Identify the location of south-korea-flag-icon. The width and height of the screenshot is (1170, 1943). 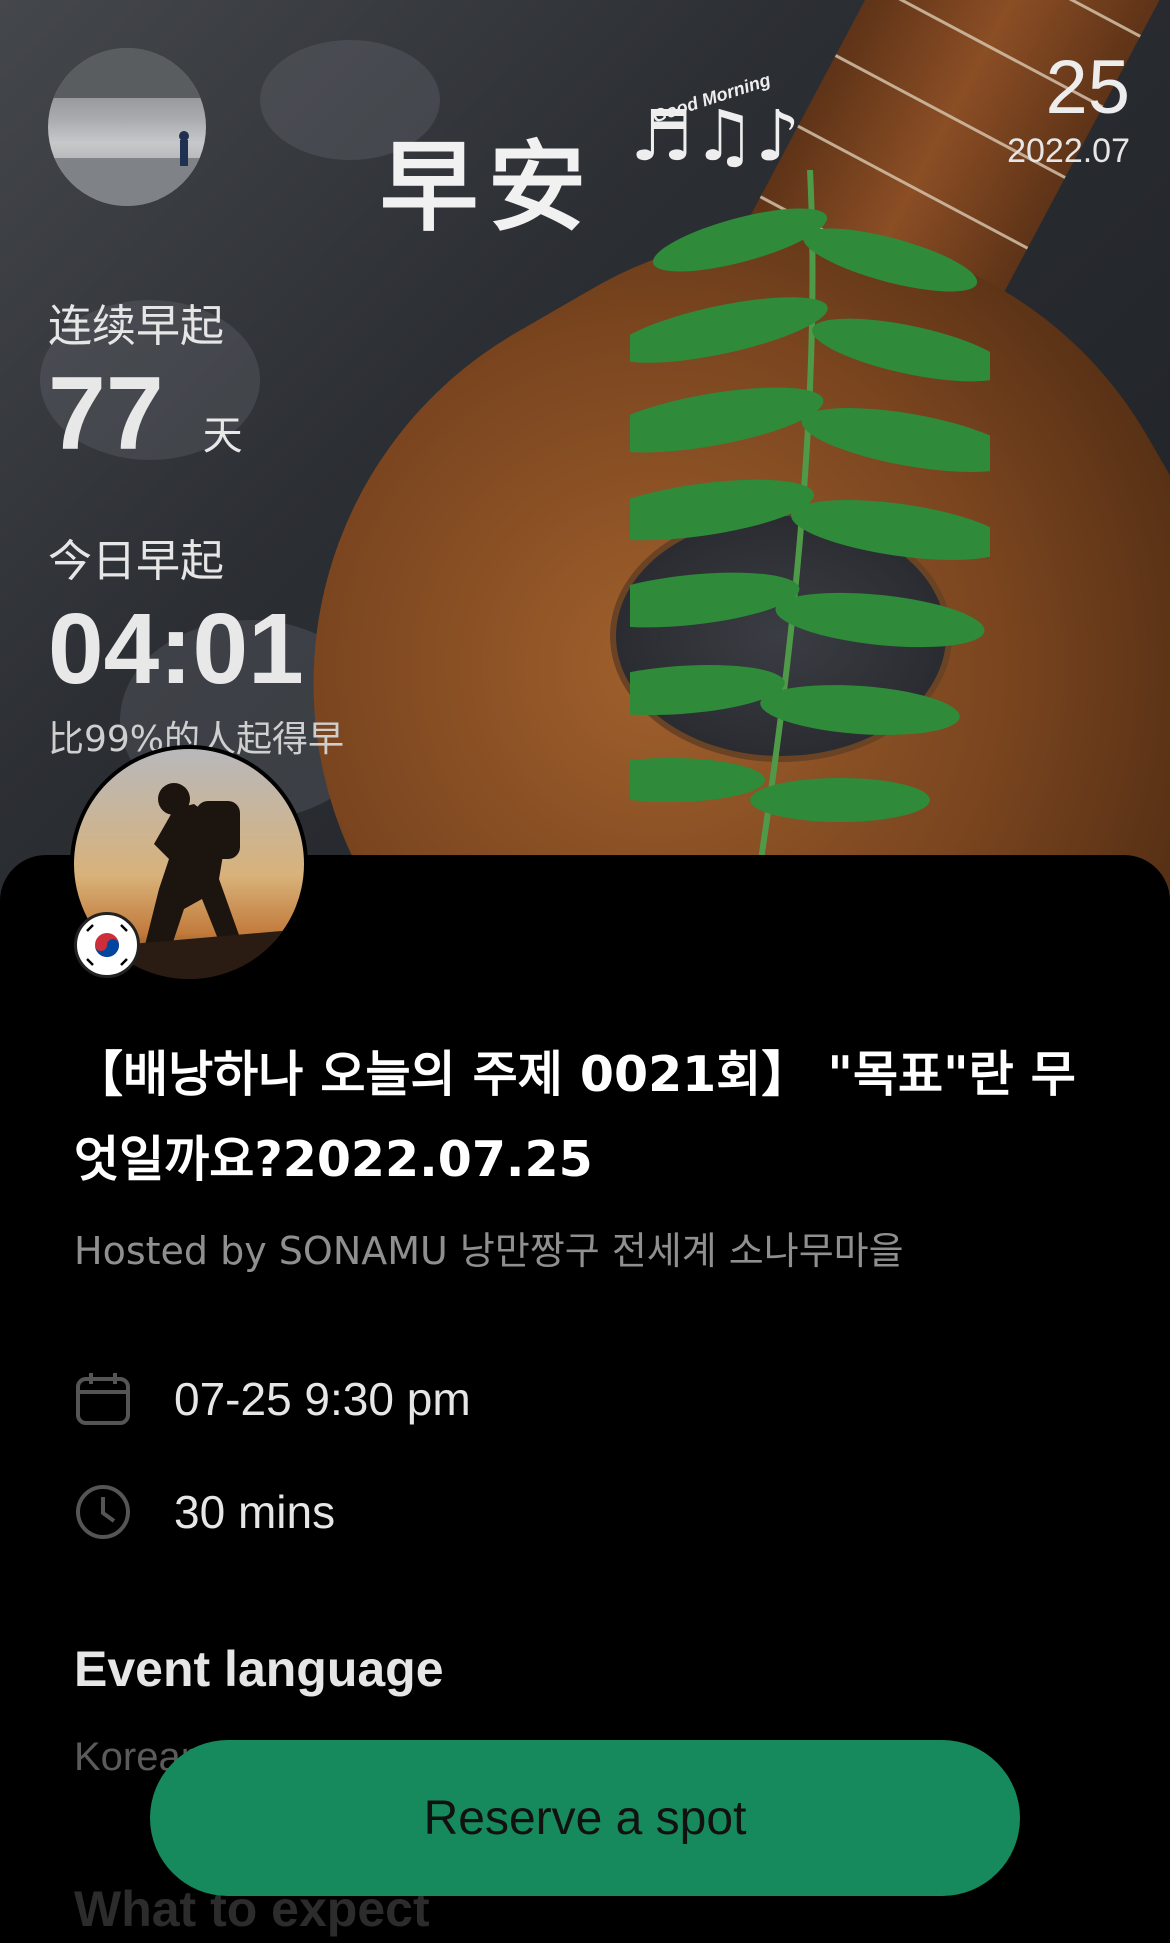
(107, 945).